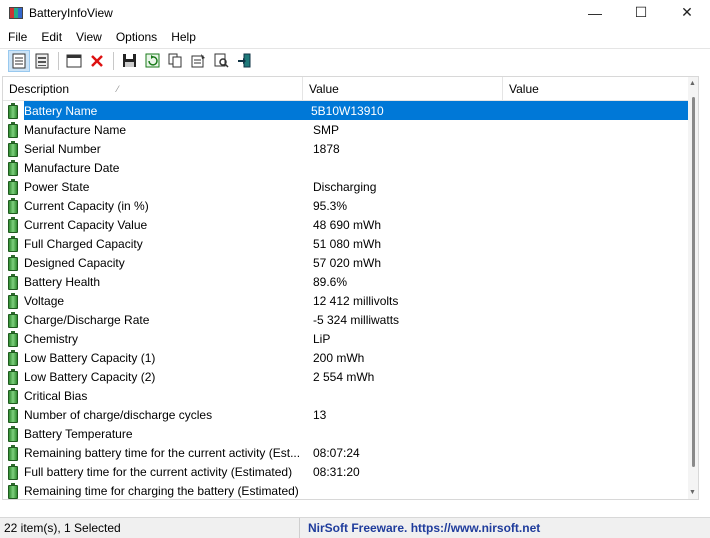 The width and height of the screenshot is (710, 538). I want to click on scroll-up-icon: ▲, so click(692, 83).